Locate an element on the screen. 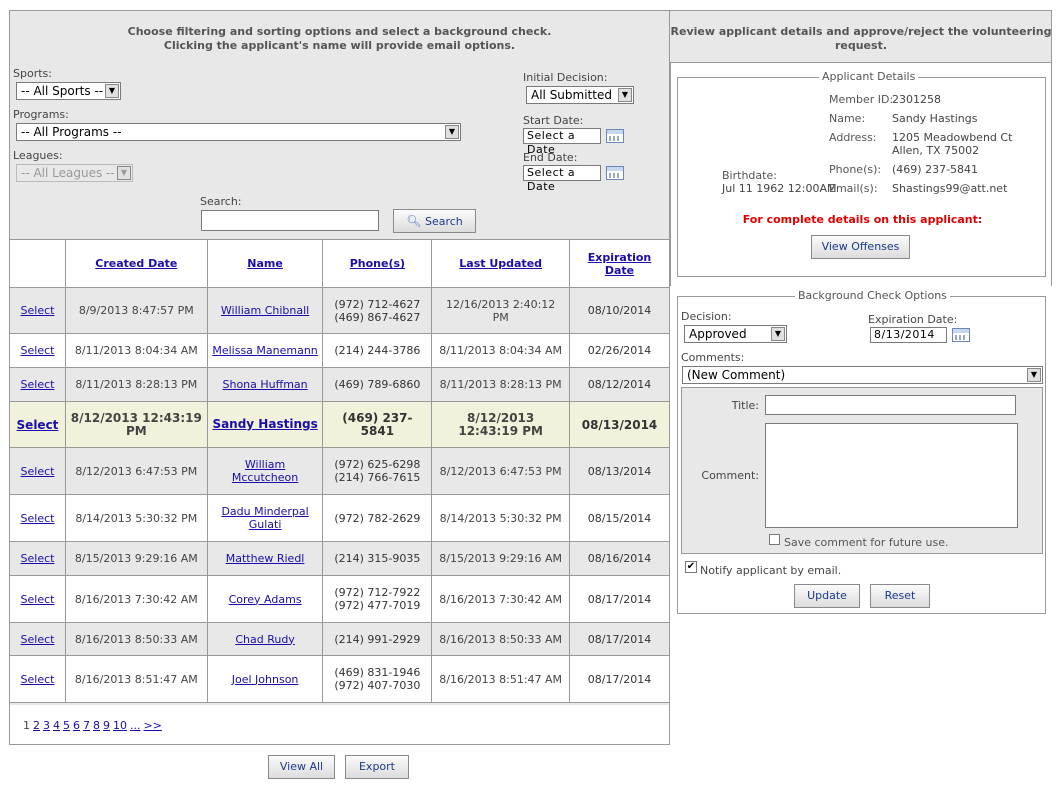 This screenshot has height=792, width=1062. search-button: 🔍︎ Search is located at coordinates (434, 221).